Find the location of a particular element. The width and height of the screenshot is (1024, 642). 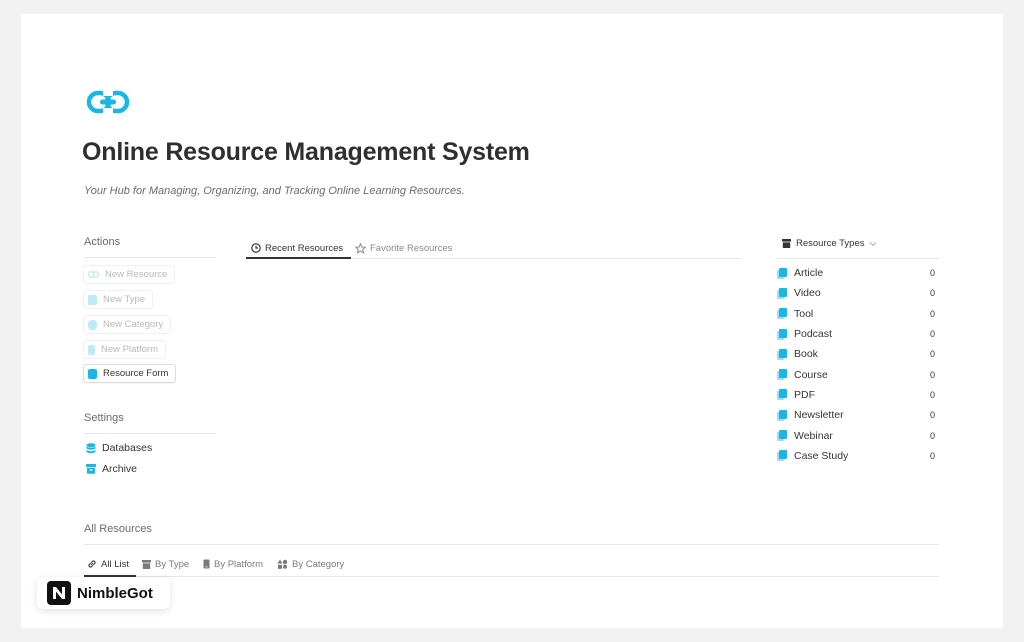

new-type-label: New Type is located at coordinates (124, 299).